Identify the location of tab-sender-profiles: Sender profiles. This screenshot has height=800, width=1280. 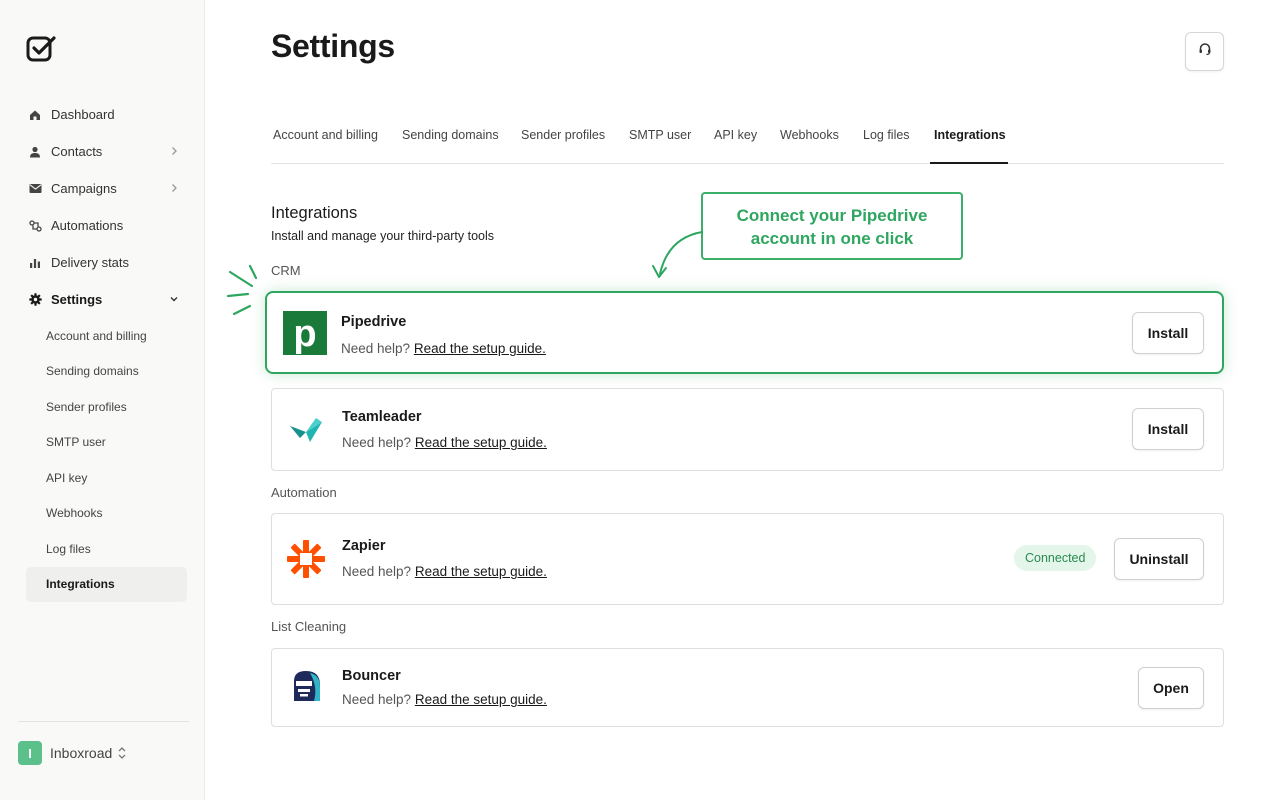
(563, 141).